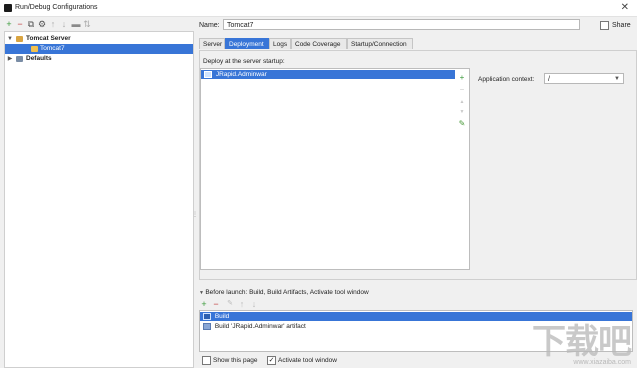 Image resolution: width=637 pixels, height=368 pixels. What do you see at coordinates (222, 316) in the screenshot?
I see `before-launch-item-label: Build` at bounding box center [222, 316].